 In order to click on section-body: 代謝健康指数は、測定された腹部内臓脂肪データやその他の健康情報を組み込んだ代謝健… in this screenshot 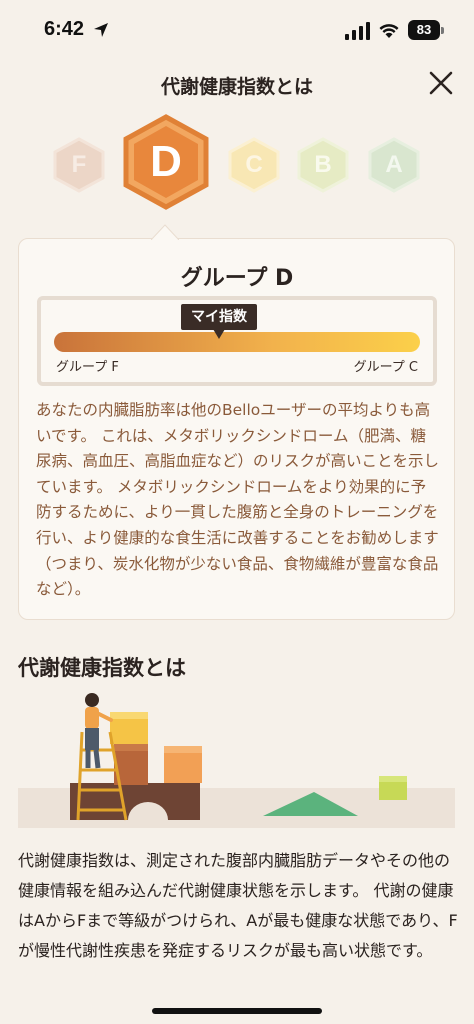, I will do `click(238, 905)`.